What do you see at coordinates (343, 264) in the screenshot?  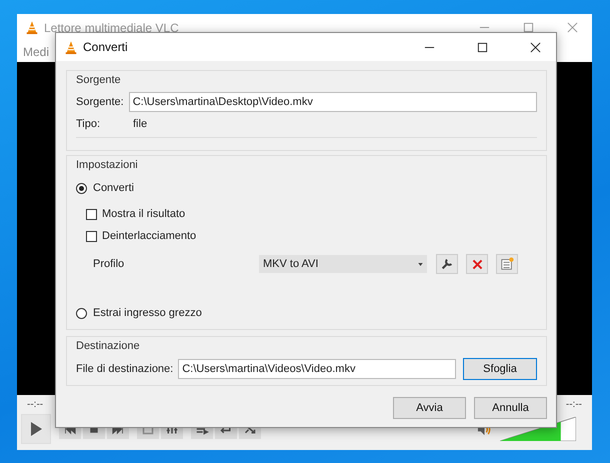 I see `profile-dropdown: MKV to AVI` at bounding box center [343, 264].